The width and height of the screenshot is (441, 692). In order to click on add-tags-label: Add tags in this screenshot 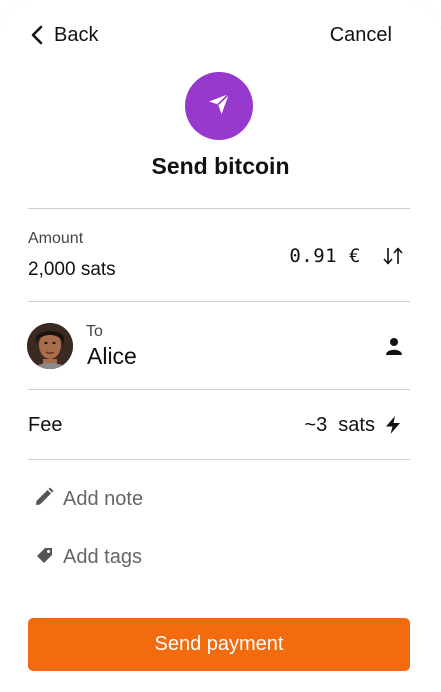, I will do `click(102, 556)`.